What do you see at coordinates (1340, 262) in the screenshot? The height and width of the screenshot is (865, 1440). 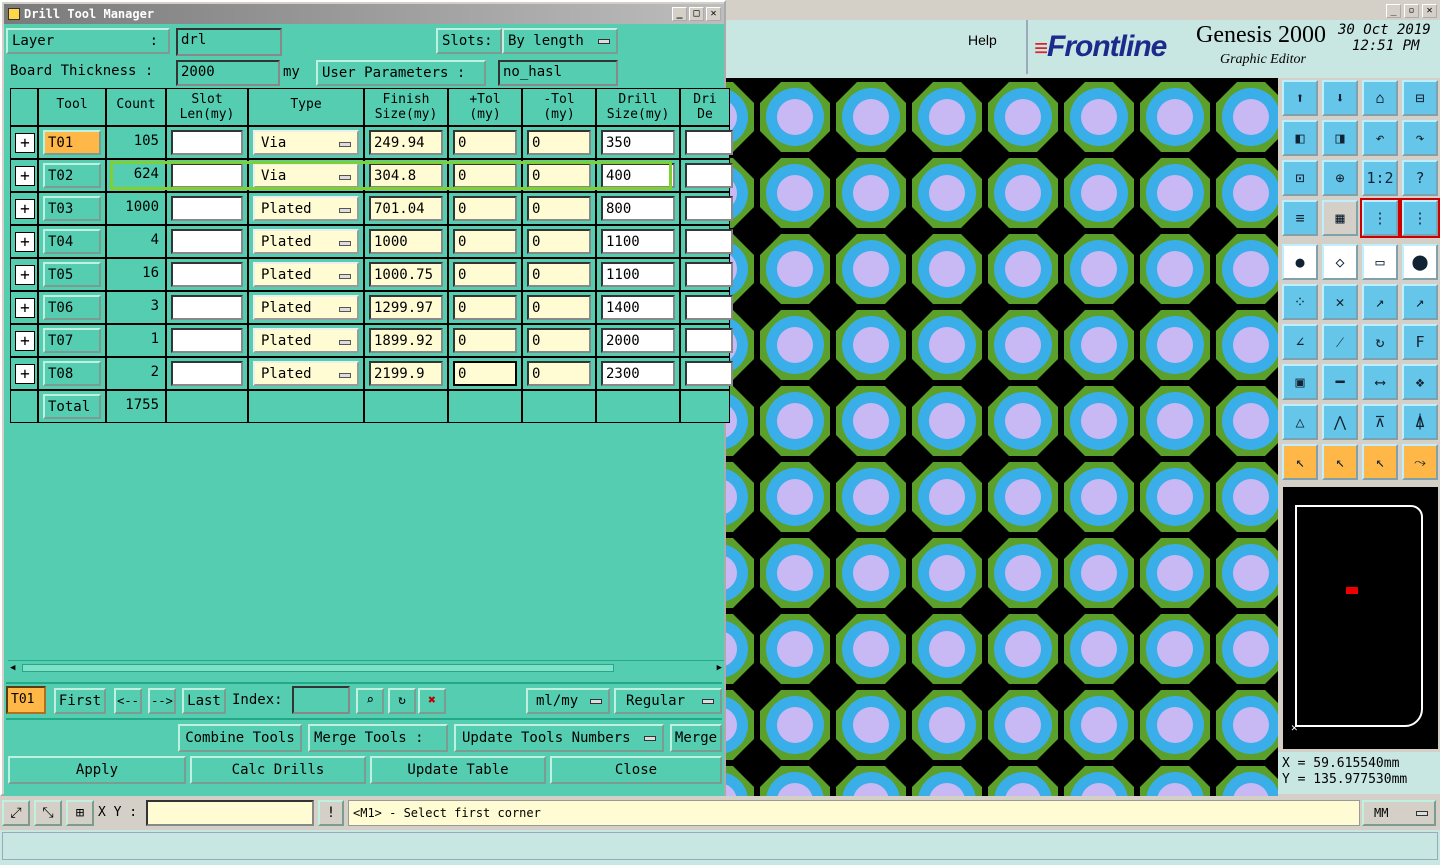 I see `surface-icon: ◇` at bounding box center [1340, 262].